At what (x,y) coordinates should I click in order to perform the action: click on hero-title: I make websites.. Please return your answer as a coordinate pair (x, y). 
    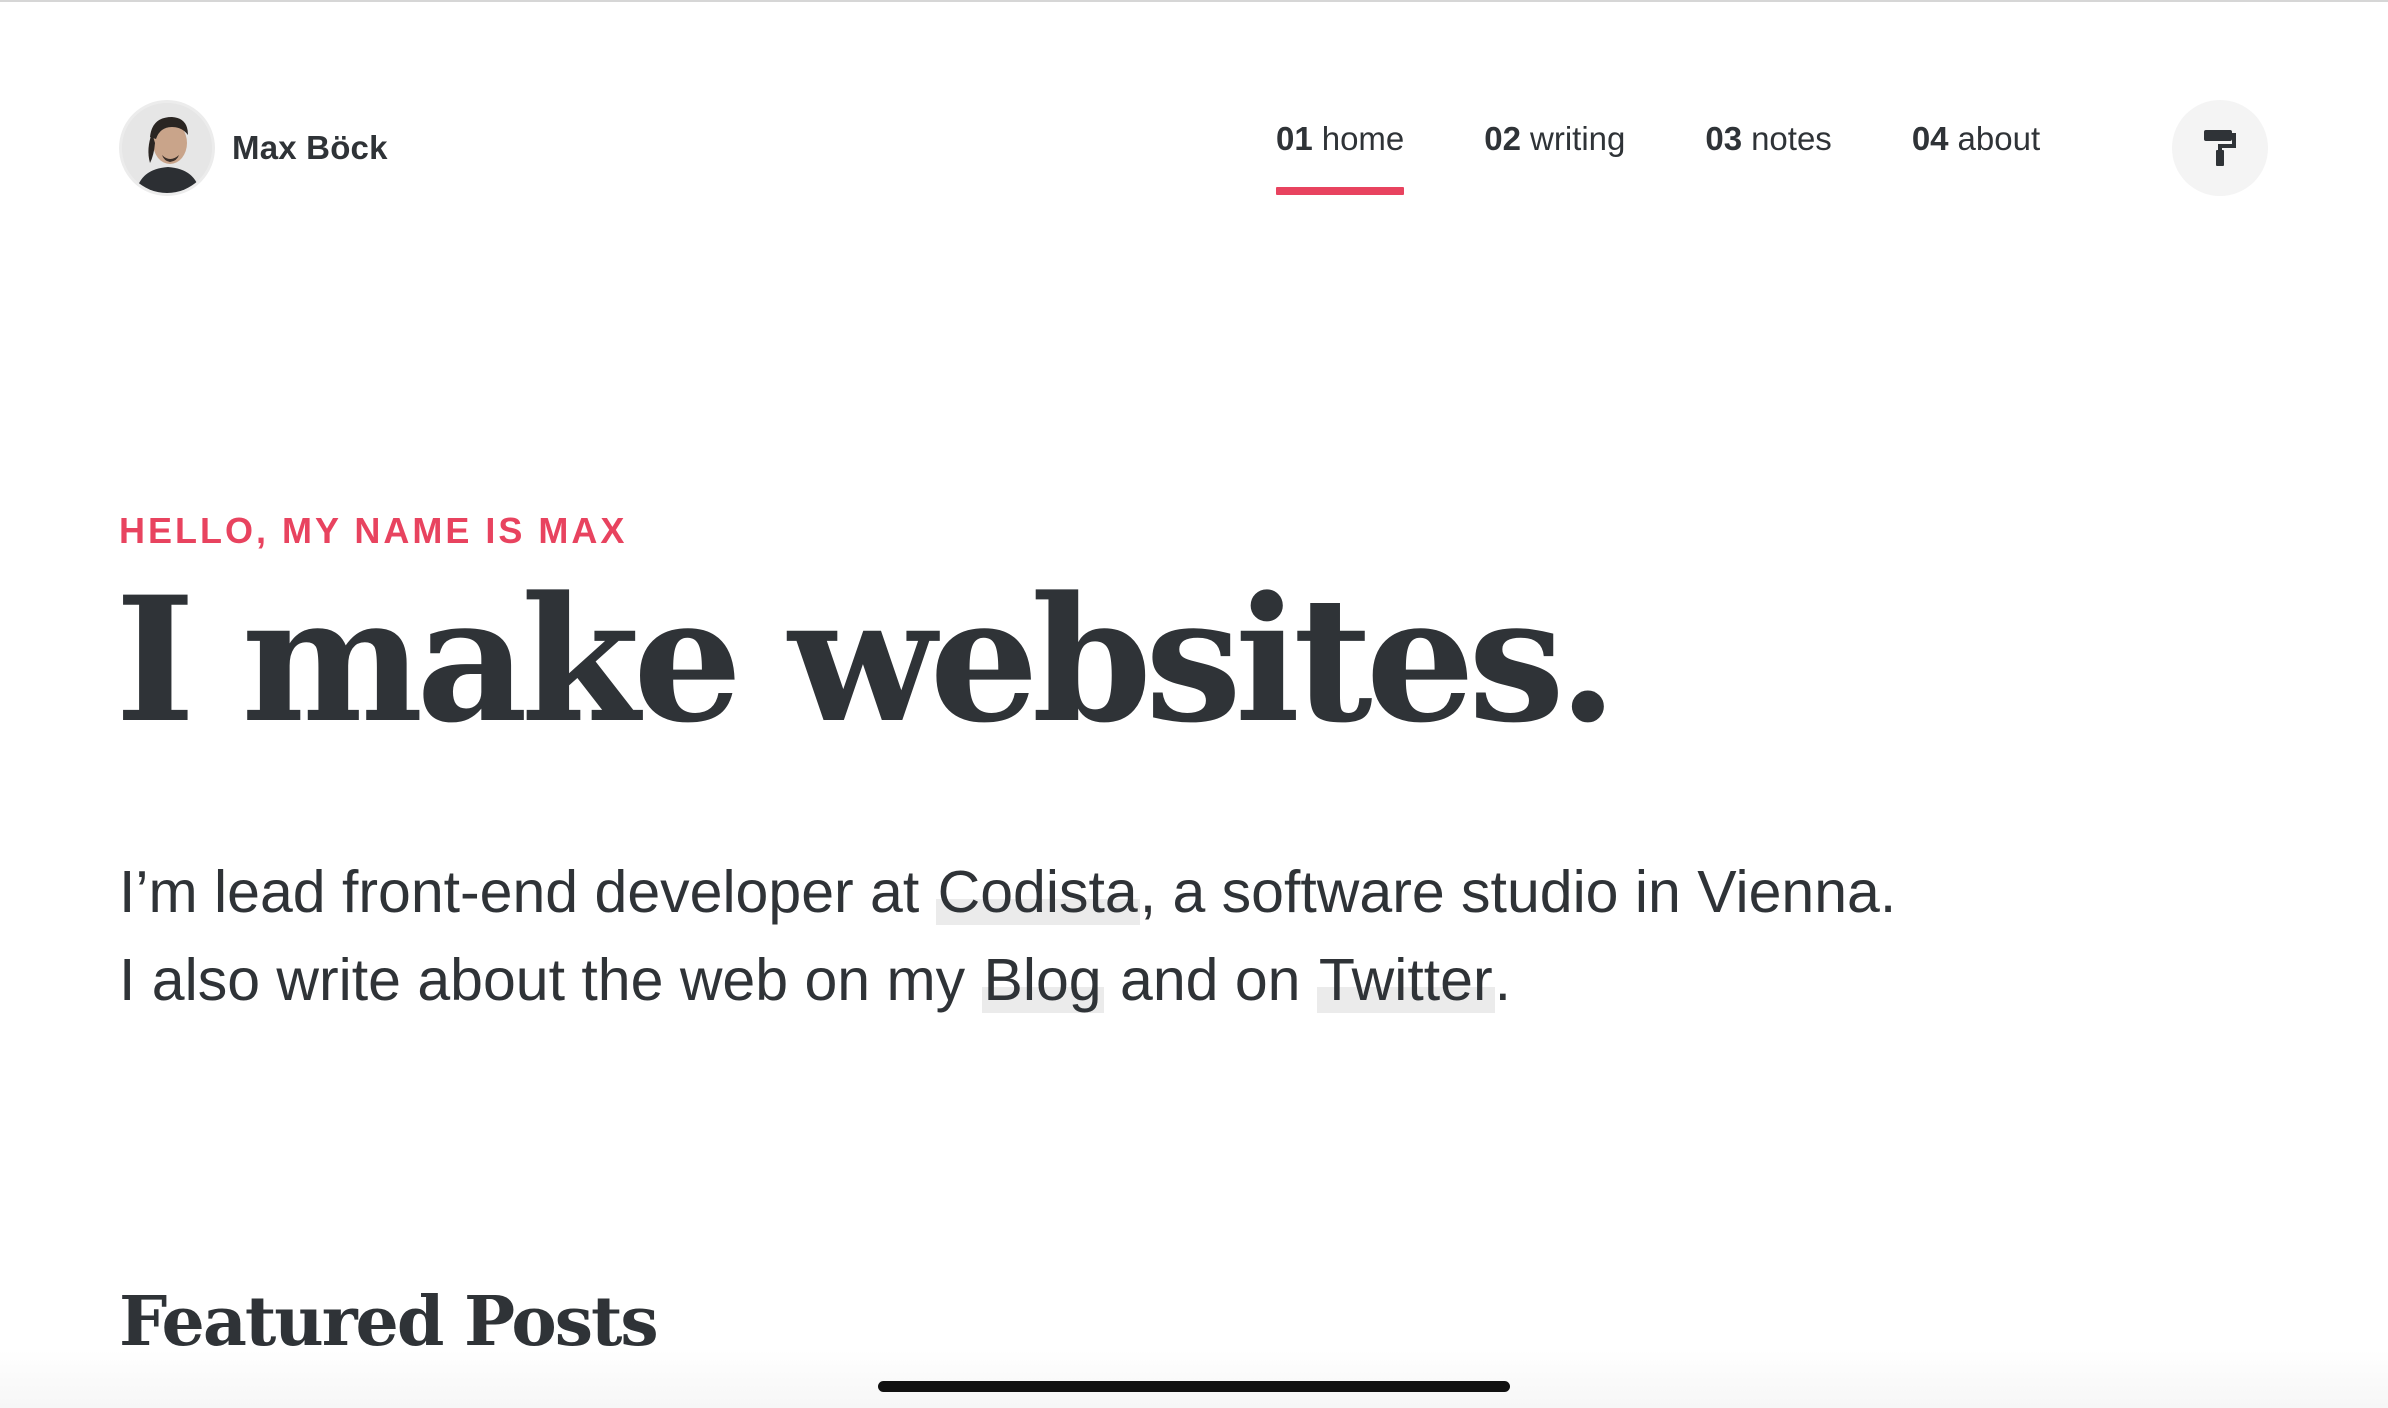
    Looking at the image, I should click on (866, 659).